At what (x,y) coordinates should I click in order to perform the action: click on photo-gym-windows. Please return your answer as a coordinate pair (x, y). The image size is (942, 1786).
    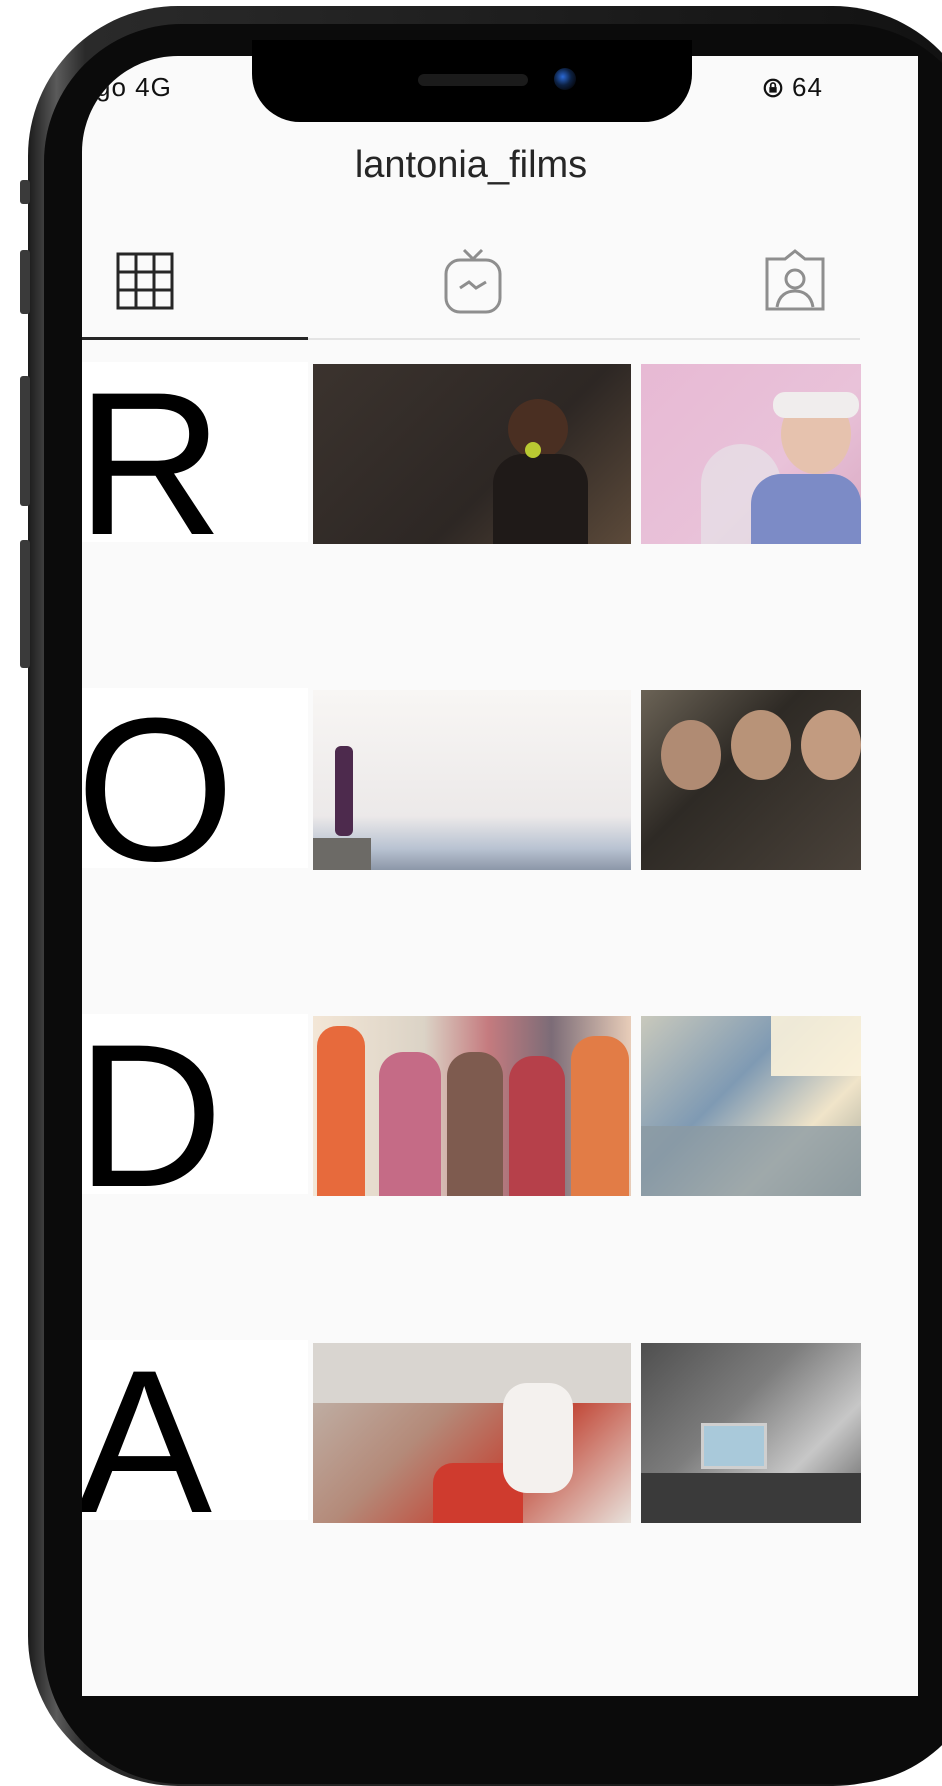
    Looking at the image, I should click on (472, 1373).